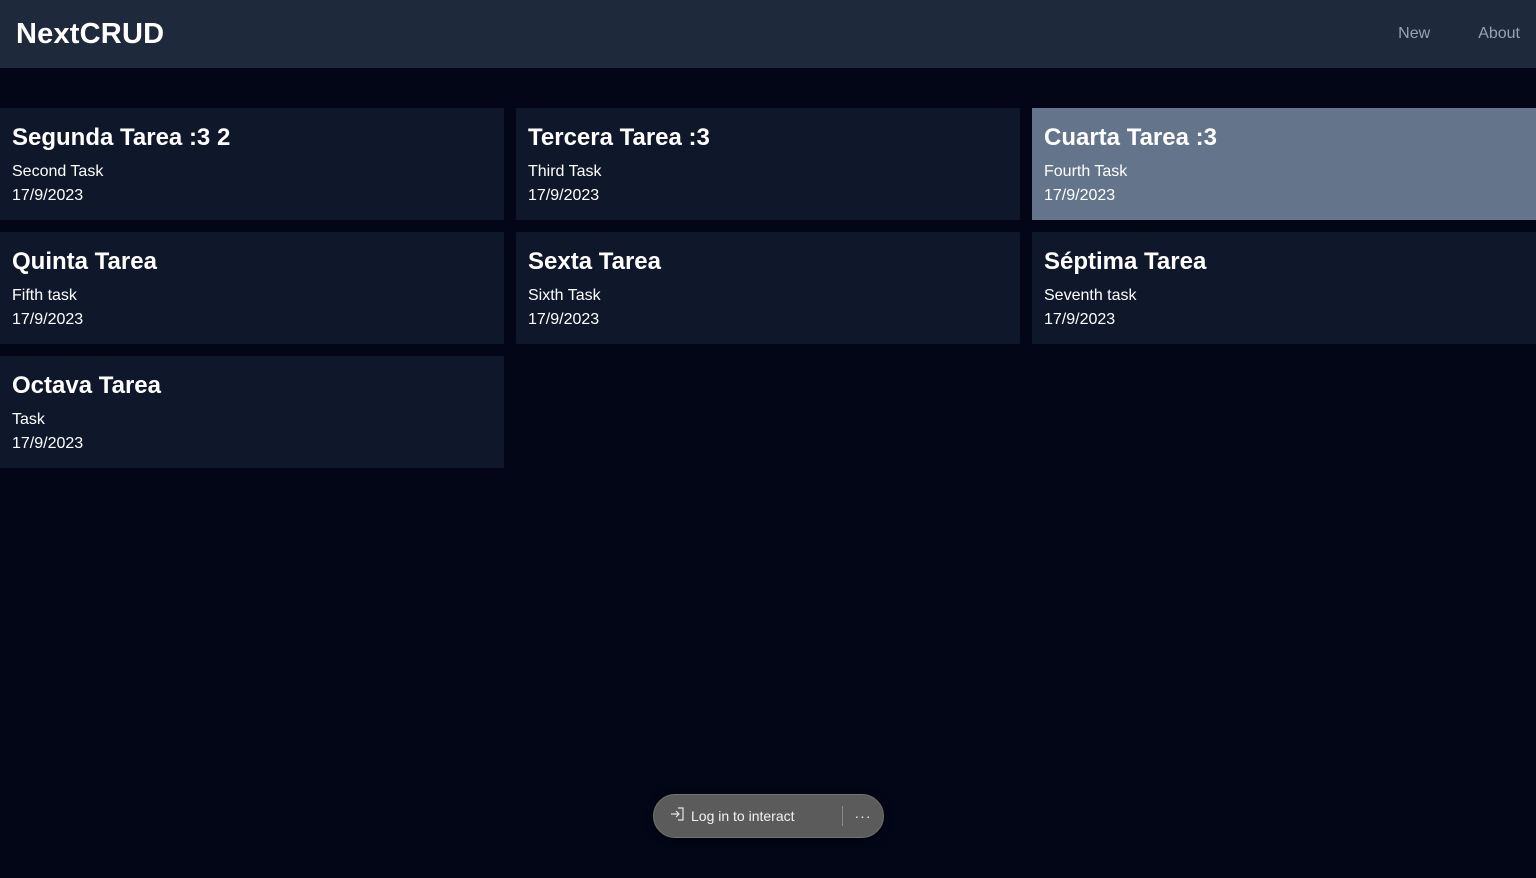 This screenshot has width=1536, height=878. I want to click on task-description: Fifth task, so click(44, 295).